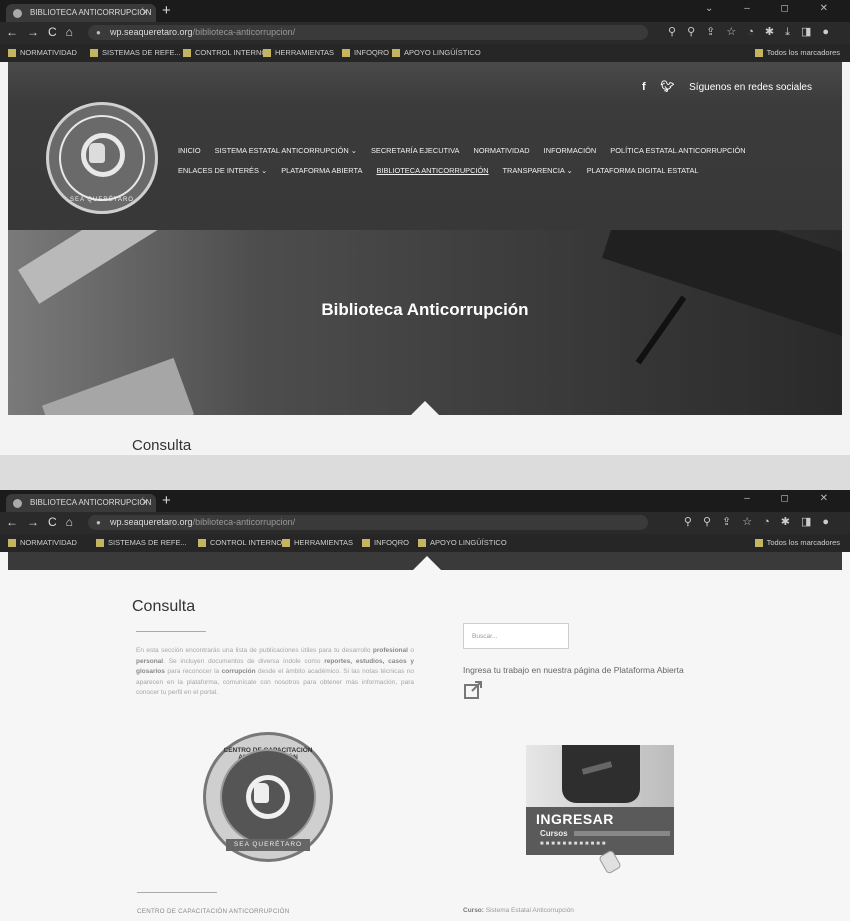 The image size is (850, 921). I want to click on external-link-icon, so click(473, 690).